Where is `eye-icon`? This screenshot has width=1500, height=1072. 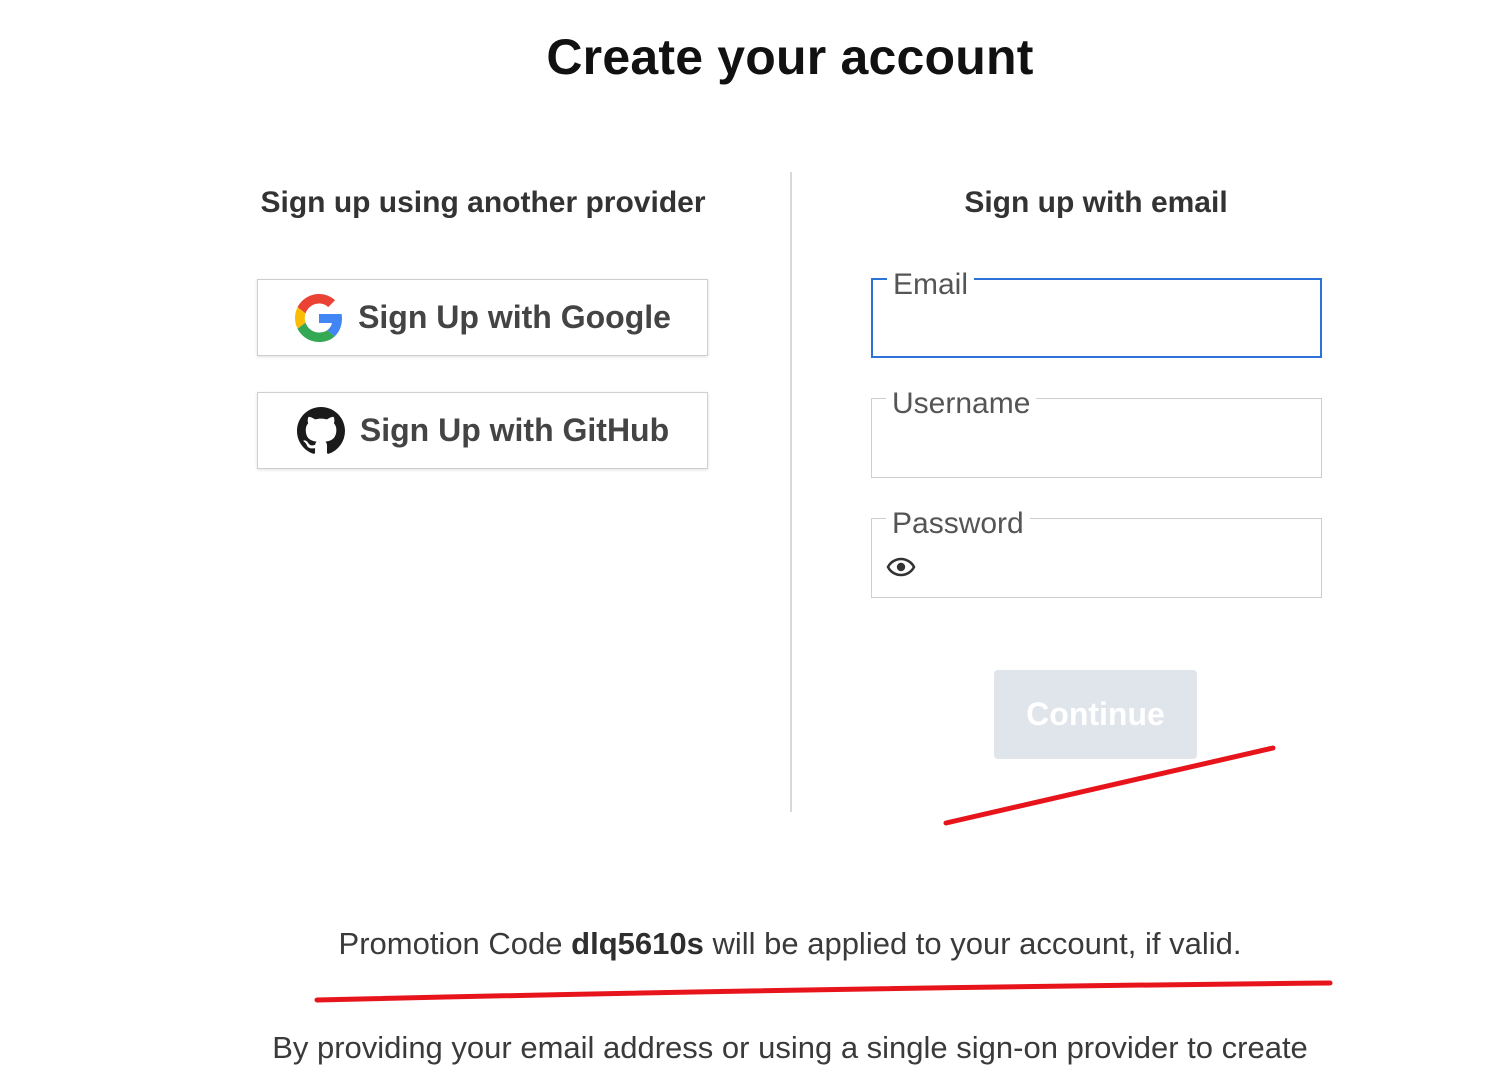 eye-icon is located at coordinates (901, 567).